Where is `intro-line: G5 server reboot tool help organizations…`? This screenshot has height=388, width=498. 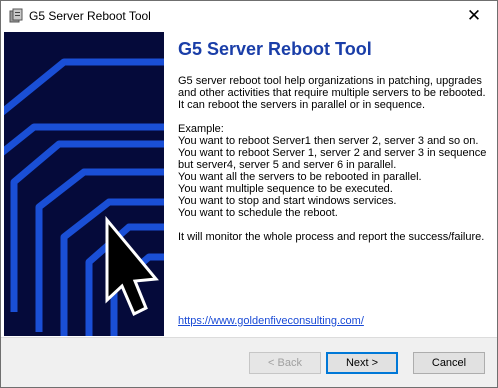
intro-line: G5 server reboot tool help organizations… is located at coordinates (330, 81).